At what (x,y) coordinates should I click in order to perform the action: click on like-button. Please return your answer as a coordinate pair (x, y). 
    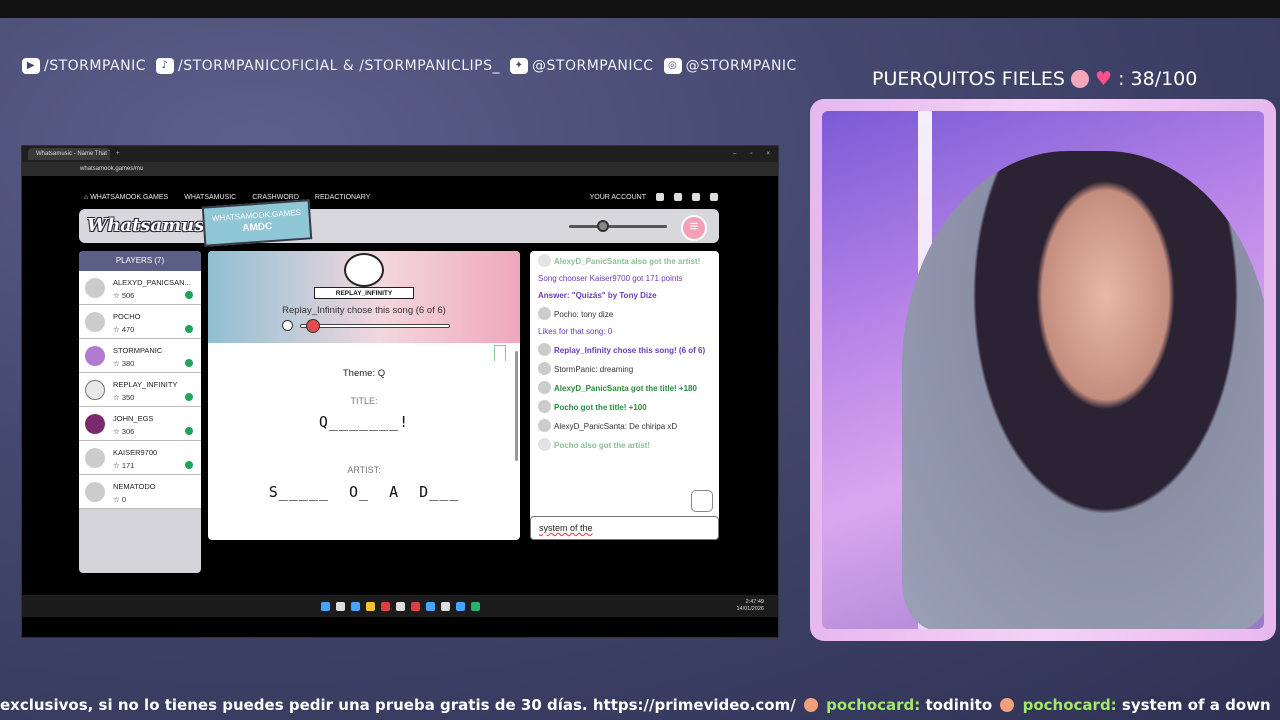
    Looking at the image, I should click on (702, 501).